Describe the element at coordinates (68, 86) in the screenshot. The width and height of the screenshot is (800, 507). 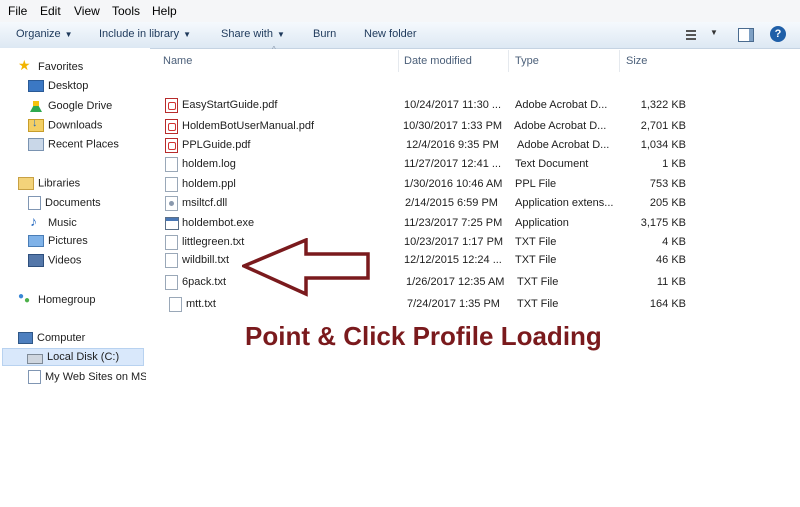
I see `nav-label: Desktop` at that location.